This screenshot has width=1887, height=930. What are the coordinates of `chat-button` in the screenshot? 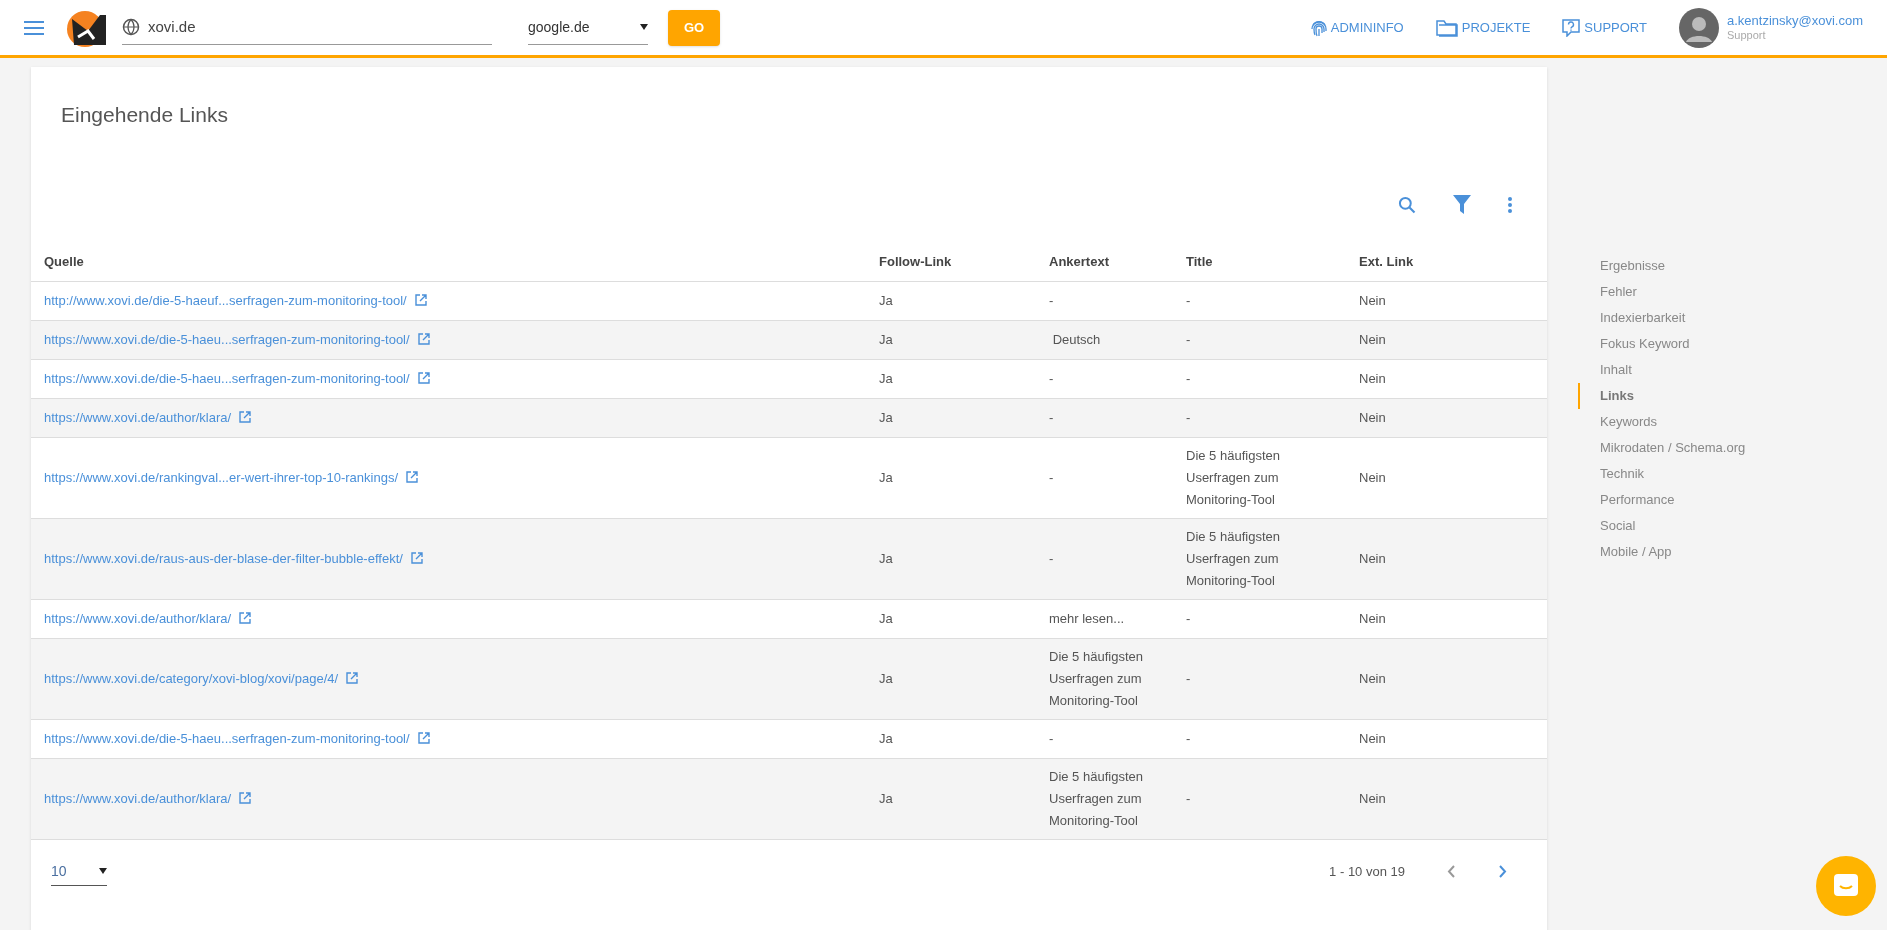 It's located at (1846, 886).